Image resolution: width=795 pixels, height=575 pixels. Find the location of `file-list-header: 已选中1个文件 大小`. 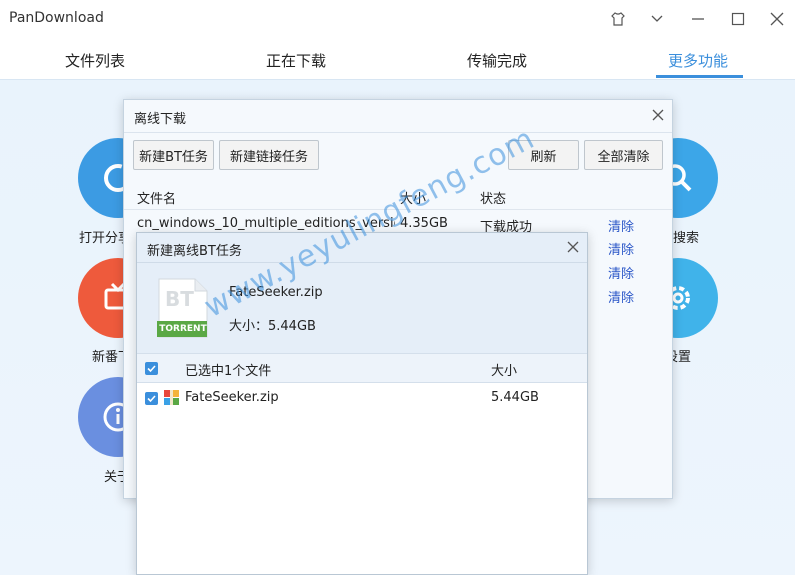

file-list-header: 已选中1个文件 大小 is located at coordinates (362, 368).